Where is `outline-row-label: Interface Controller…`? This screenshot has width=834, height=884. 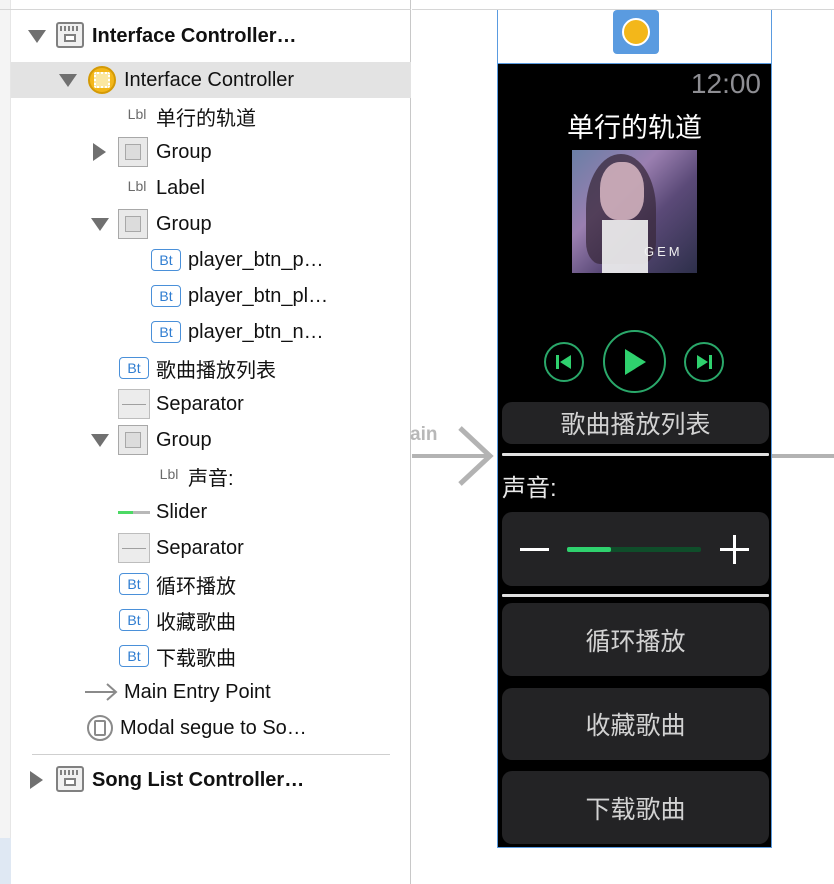
outline-row-label: Interface Controller… is located at coordinates (194, 35).